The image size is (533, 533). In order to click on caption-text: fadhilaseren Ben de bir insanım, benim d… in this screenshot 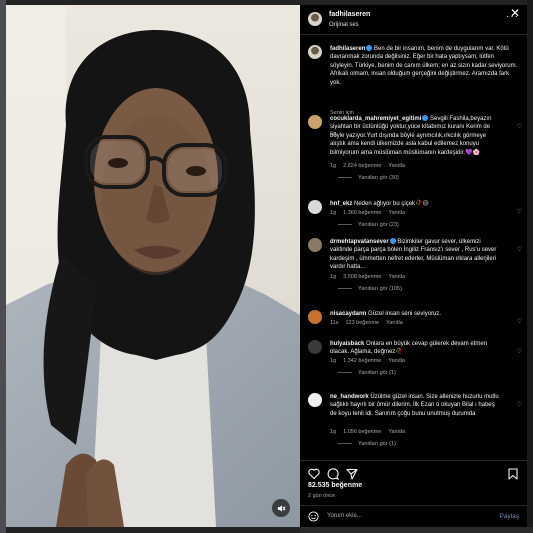, I will do `click(424, 66)`.